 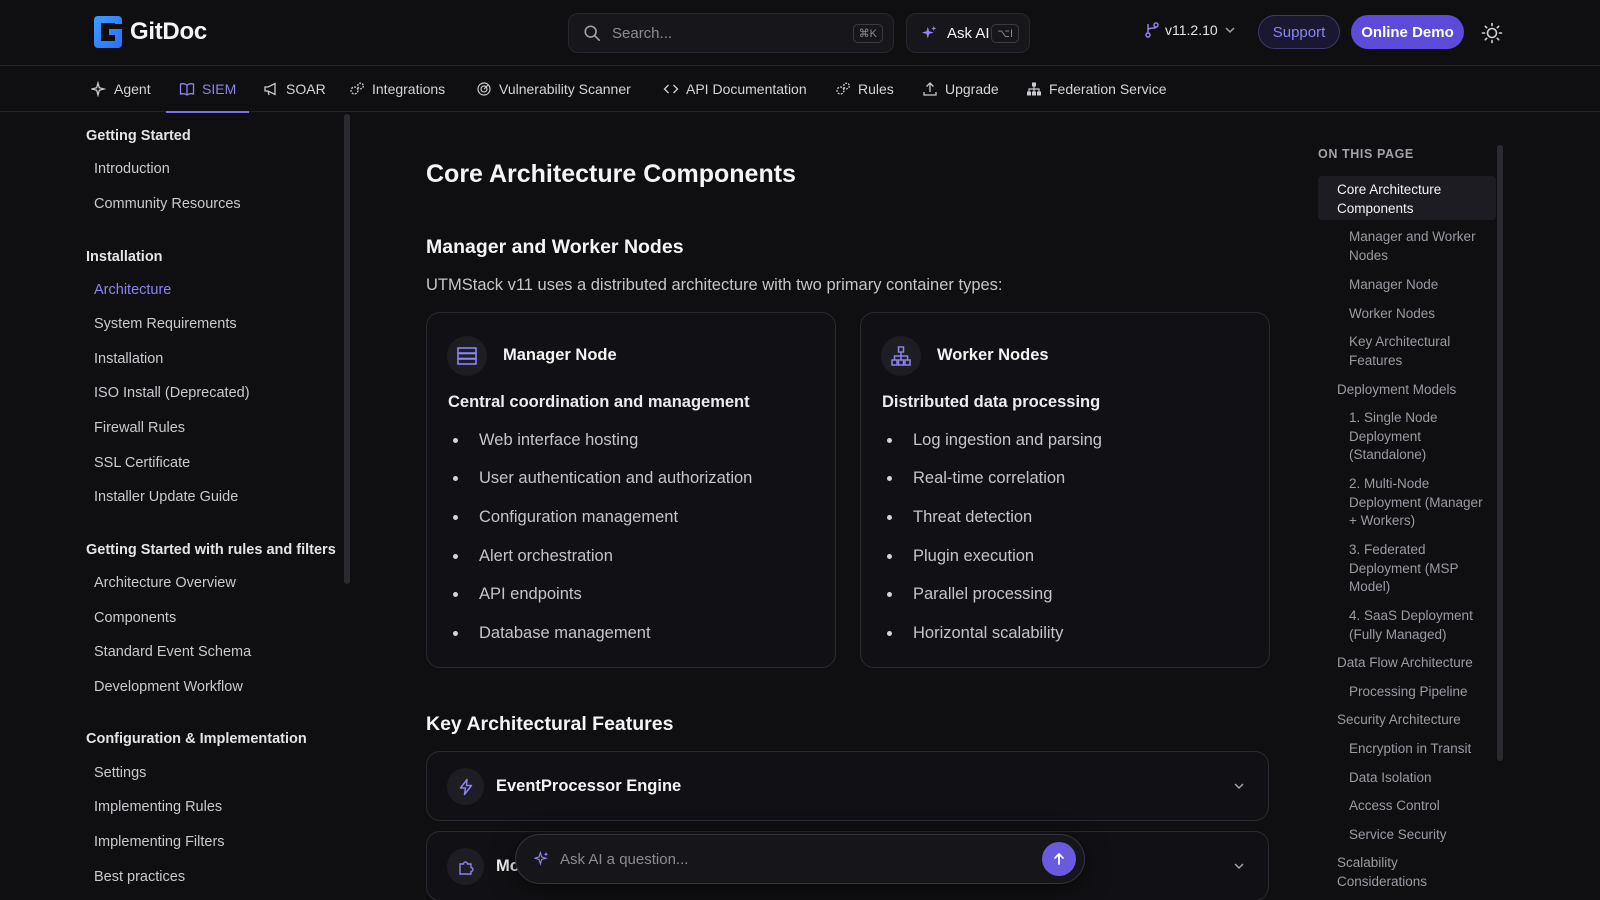 I want to click on tab-federation-service: Federation Service, so click(x=1096, y=89).